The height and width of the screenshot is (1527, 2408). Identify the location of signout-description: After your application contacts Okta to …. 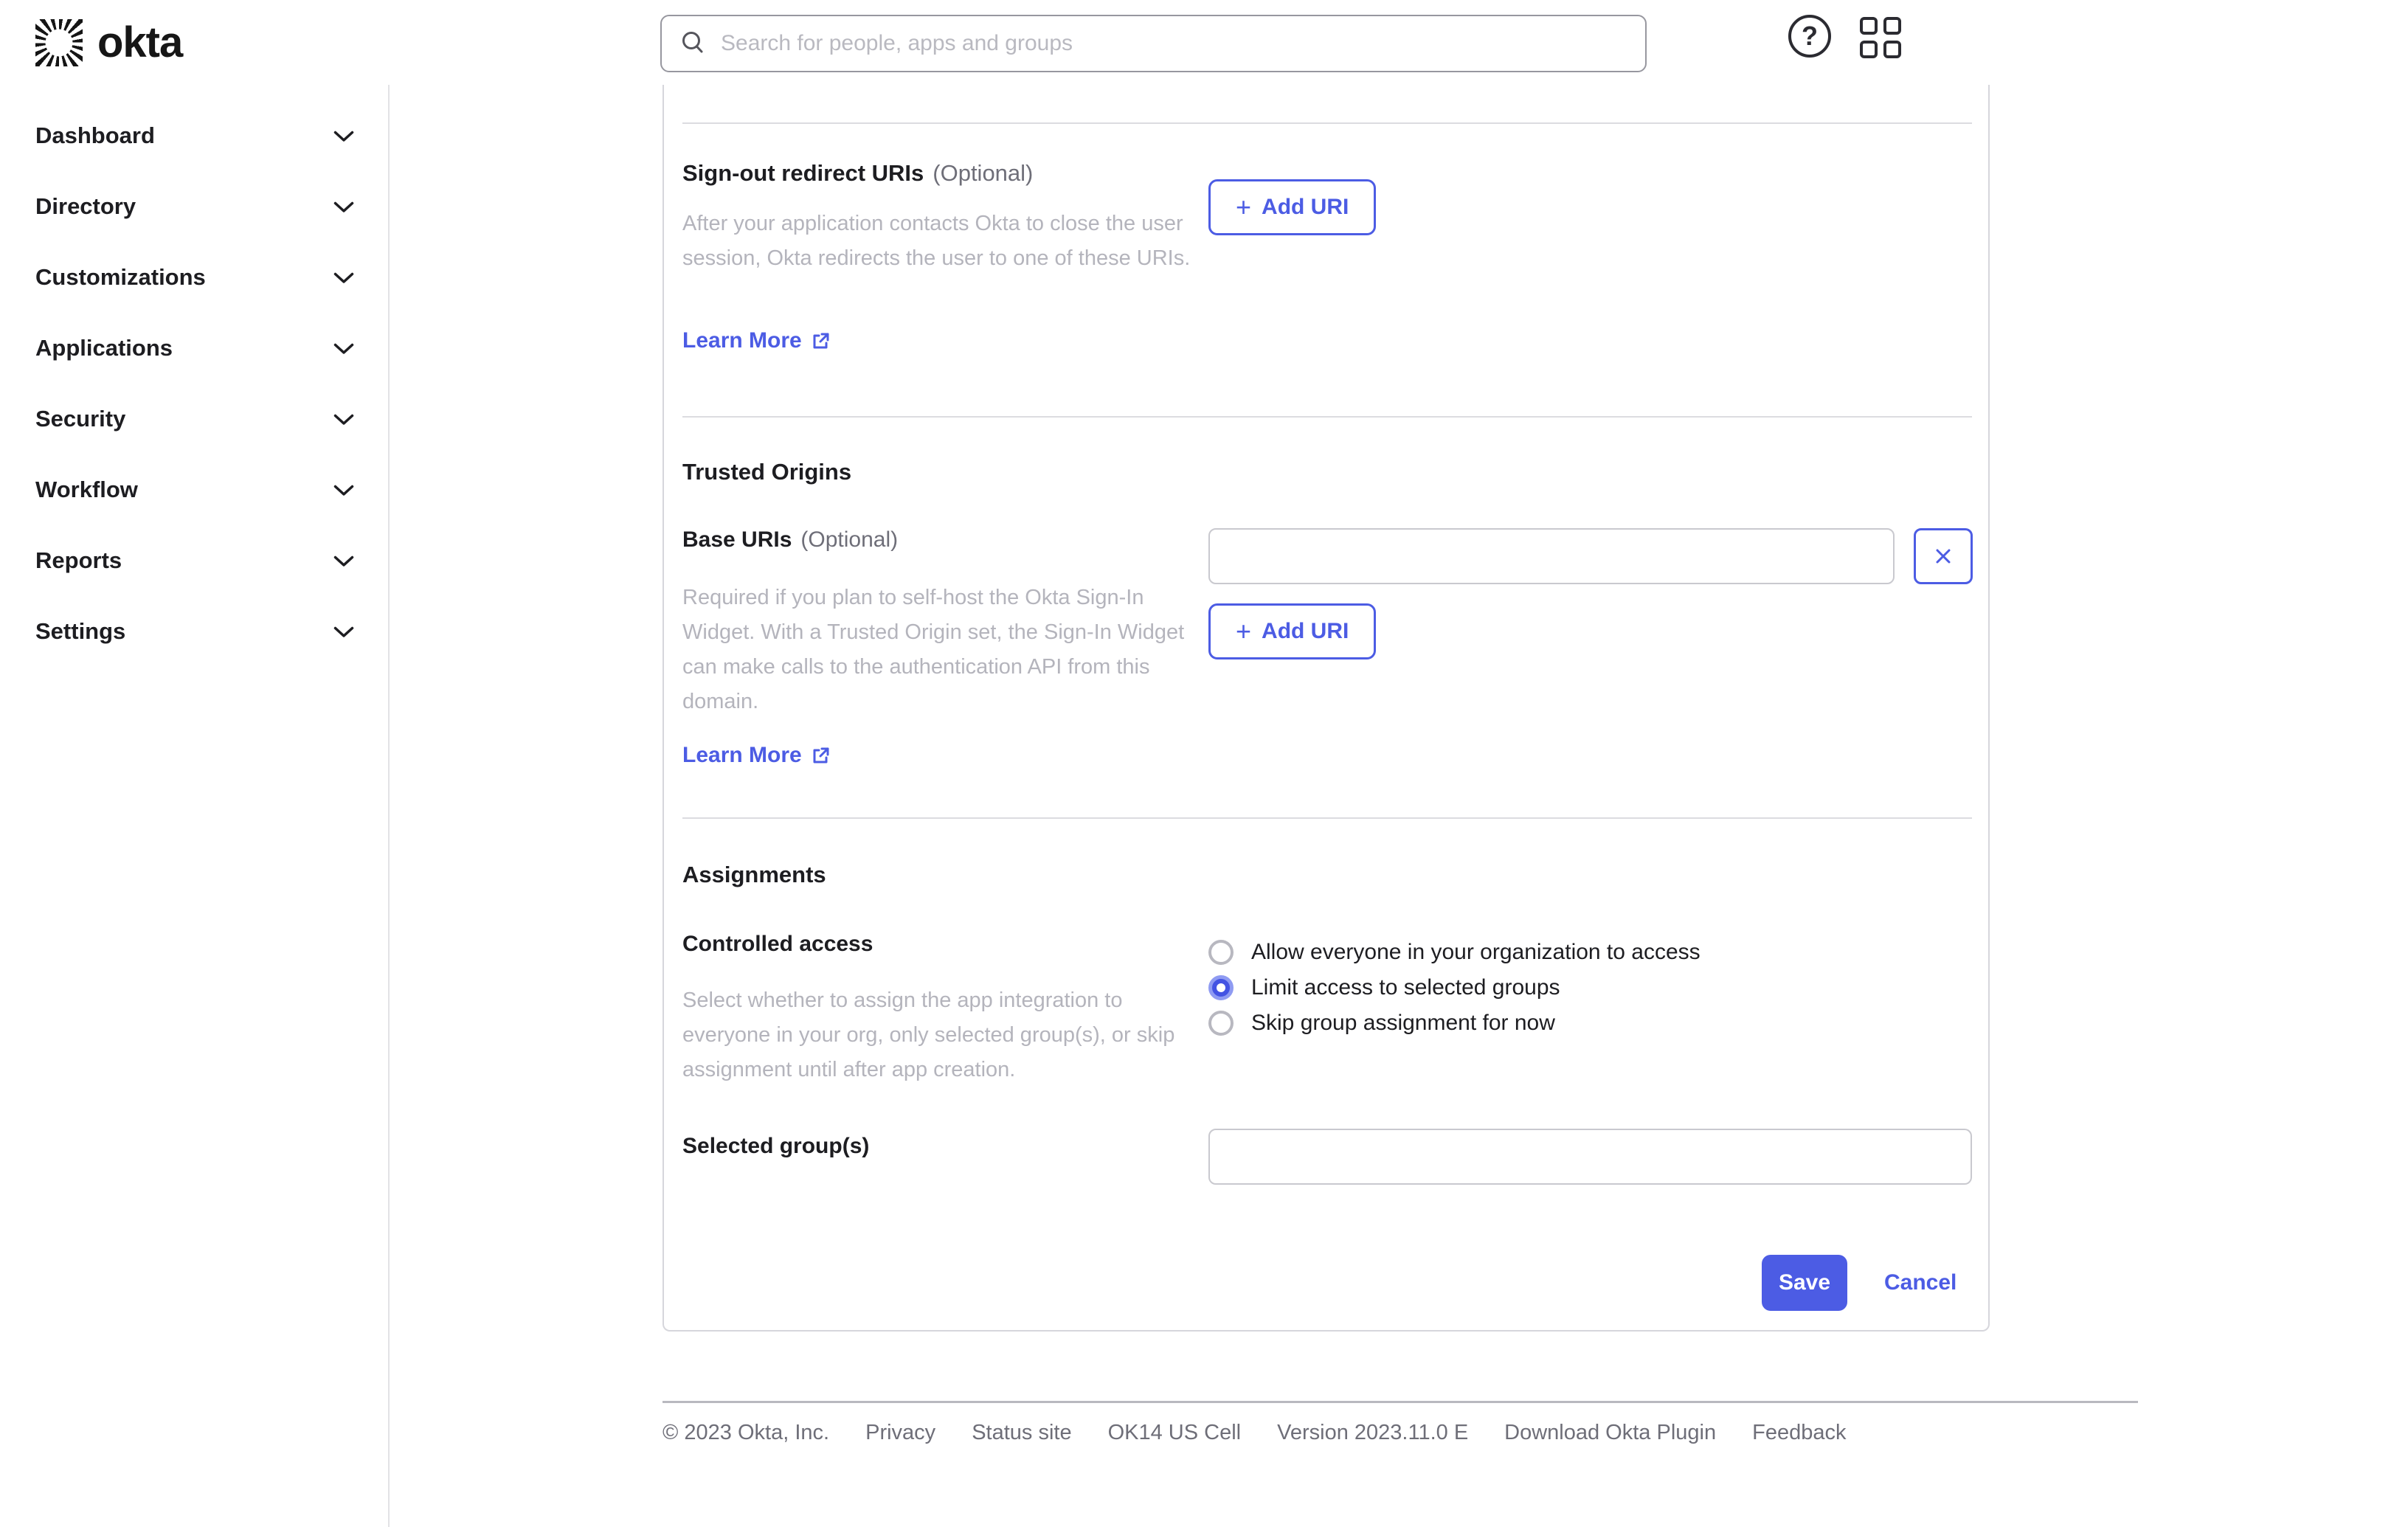
(936, 241).